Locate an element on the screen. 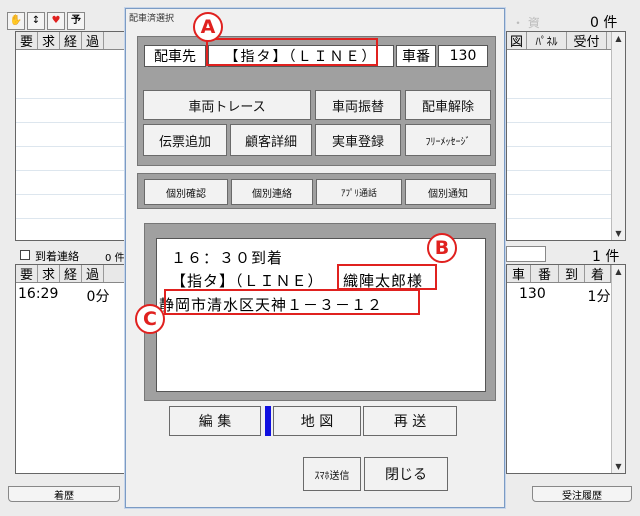 Image resolution: width=640 pixels, height=516 pixels. smartphone-send-button: ｽﾏﾎ送信 is located at coordinates (332, 474).